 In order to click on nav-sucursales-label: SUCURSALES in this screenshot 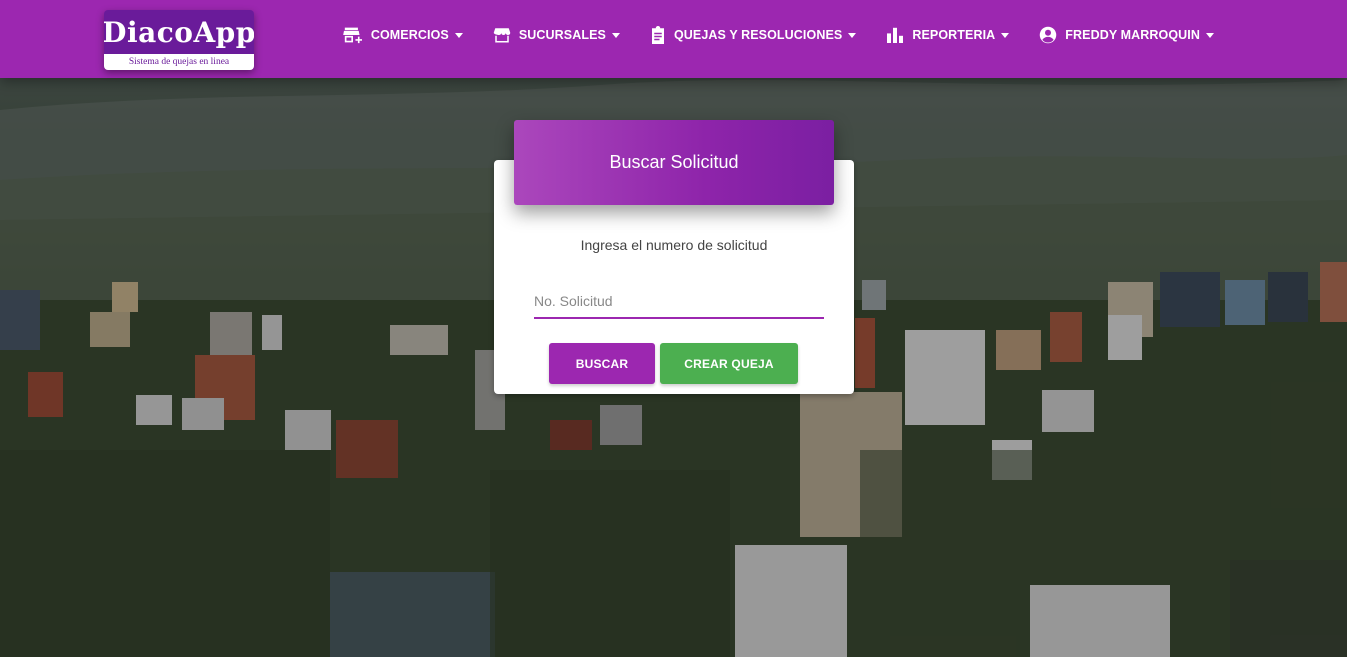, I will do `click(562, 35)`.